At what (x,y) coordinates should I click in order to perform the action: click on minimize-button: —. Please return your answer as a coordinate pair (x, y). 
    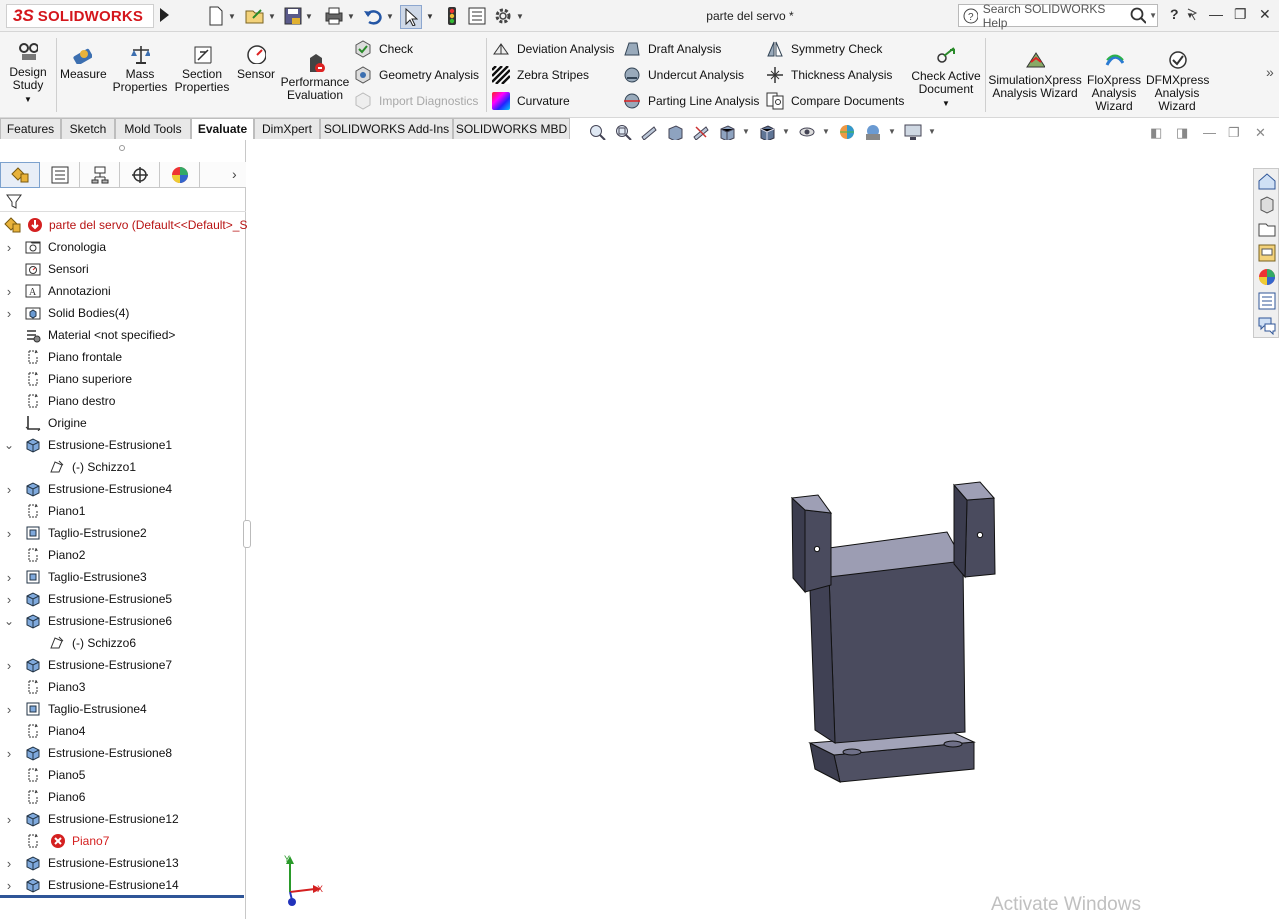
    Looking at the image, I should click on (1216, 14).